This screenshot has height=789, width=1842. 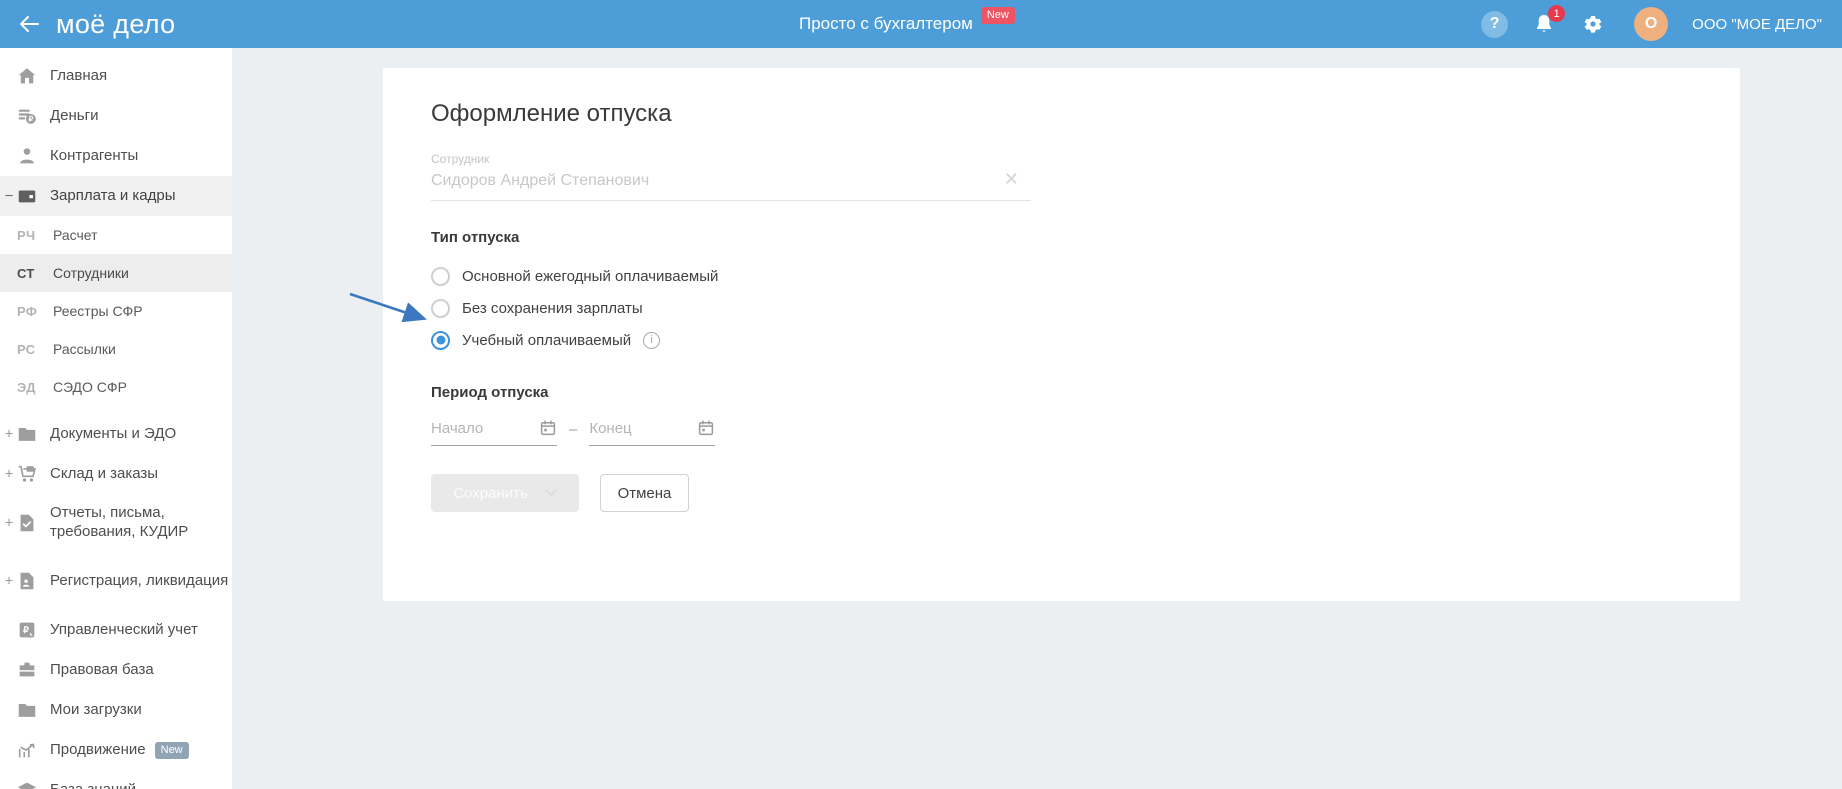 I want to click on user-avatar: O, so click(x=1651, y=24).